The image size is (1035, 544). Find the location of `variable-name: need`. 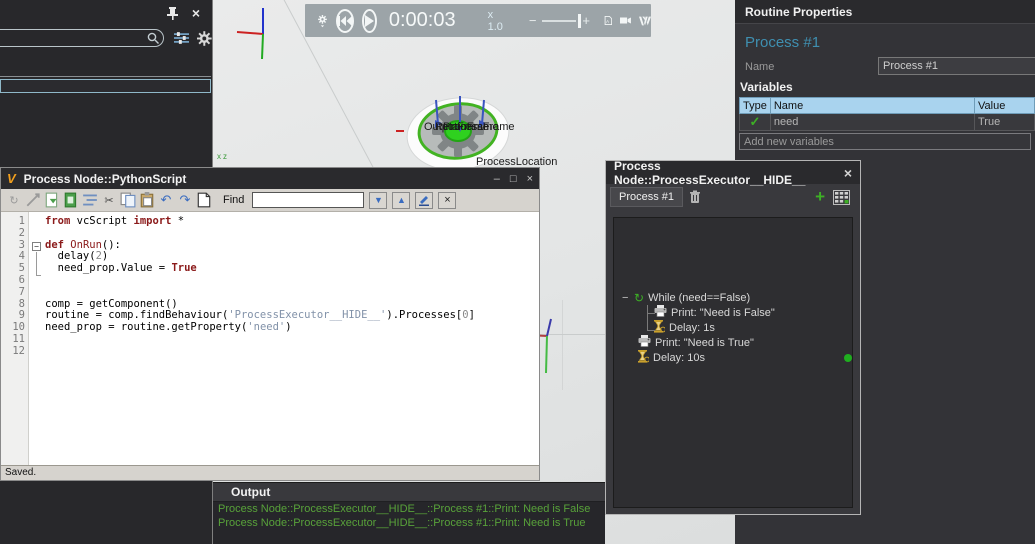

variable-name: need is located at coordinates (872, 122).